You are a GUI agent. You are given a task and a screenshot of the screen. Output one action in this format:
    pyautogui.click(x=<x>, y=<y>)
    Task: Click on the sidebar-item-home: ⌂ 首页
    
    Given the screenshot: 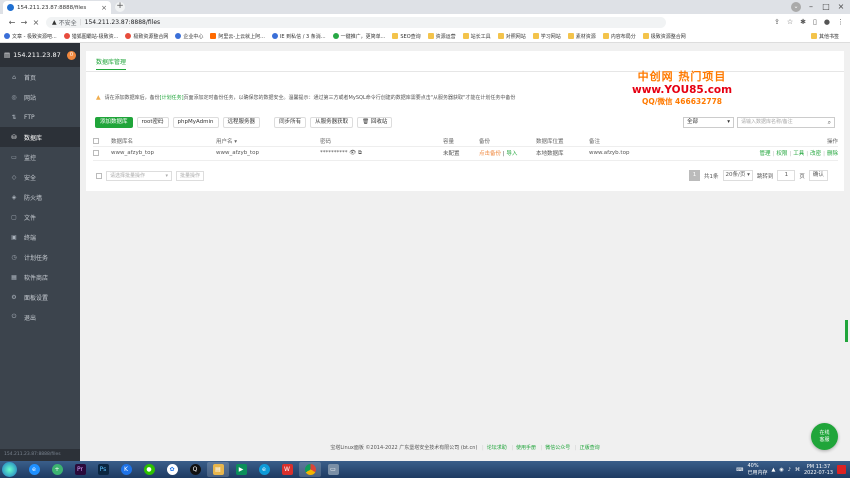 What is the action you would take?
    pyautogui.click(x=40, y=77)
    